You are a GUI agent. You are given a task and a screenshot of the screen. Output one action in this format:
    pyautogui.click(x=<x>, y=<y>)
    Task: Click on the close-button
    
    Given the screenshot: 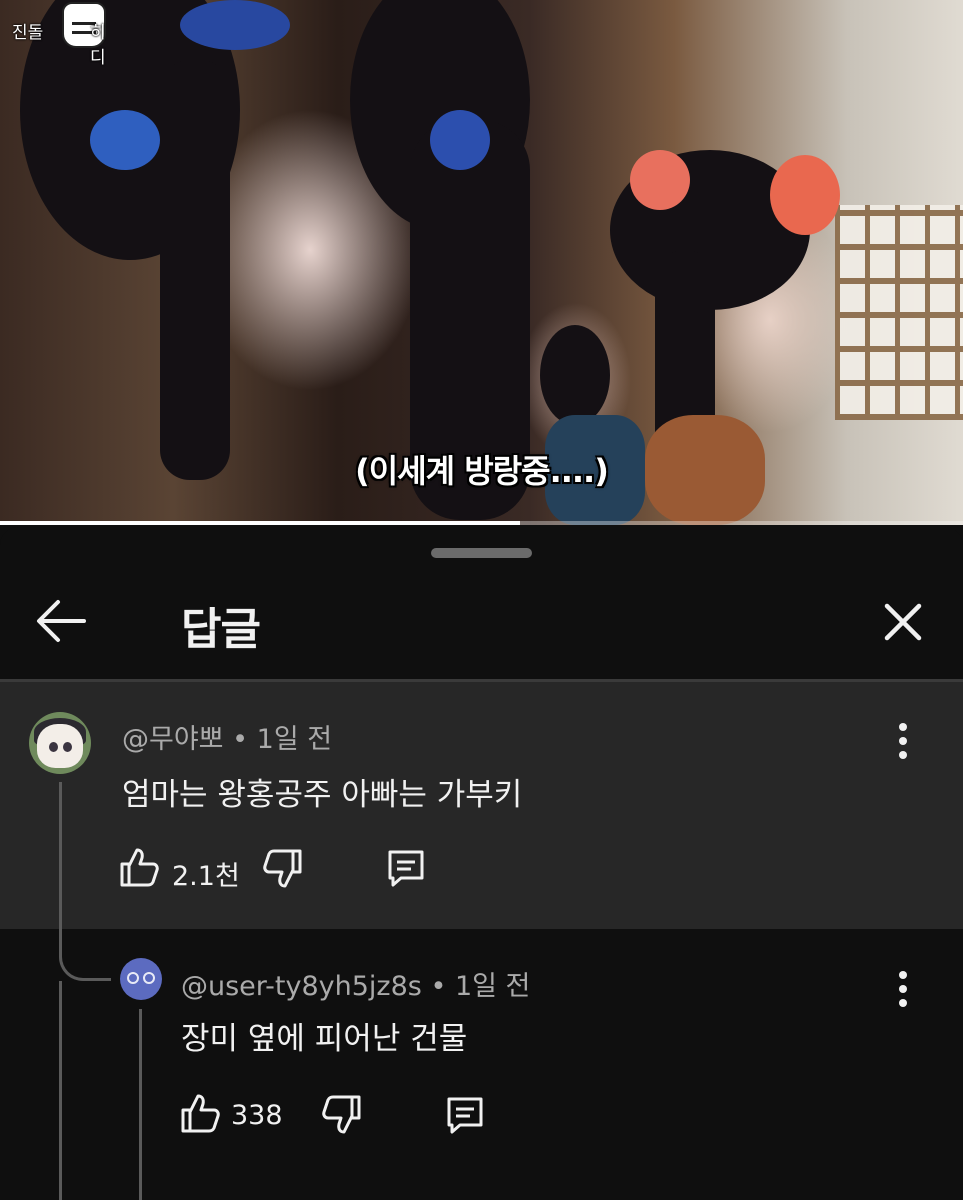 What is the action you would take?
    pyautogui.click(x=903, y=622)
    